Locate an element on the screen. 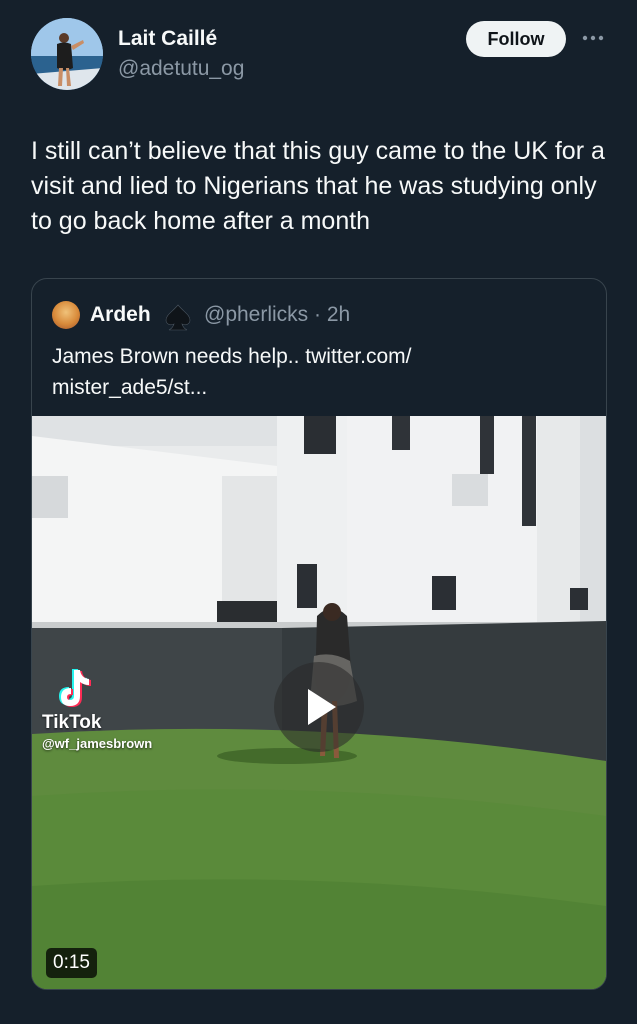 The height and width of the screenshot is (1024, 637). avatar-photo is located at coordinates (67, 54).